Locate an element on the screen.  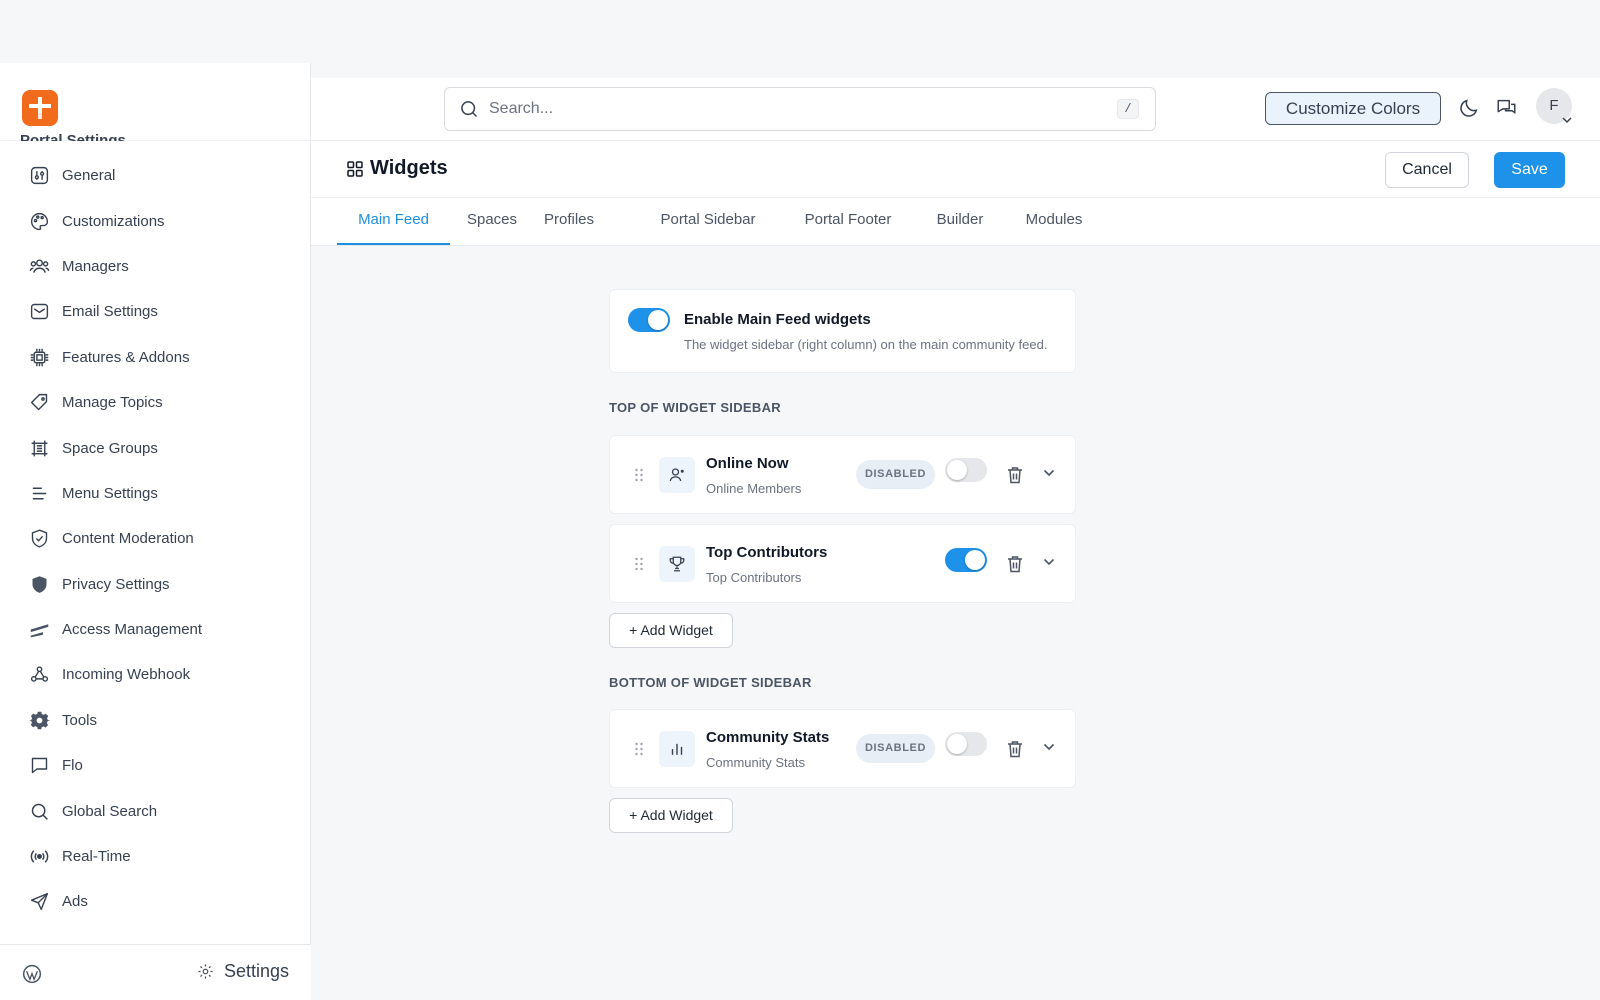
search-shortcut-hint: / is located at coordinates (1128, 109).